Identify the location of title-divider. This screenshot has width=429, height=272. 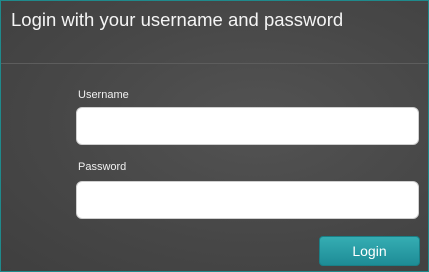
(214, 63).